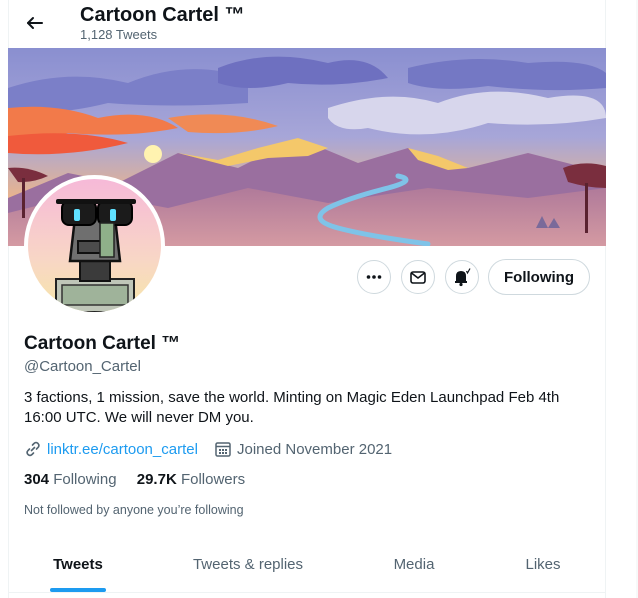 The height and width of the screenshot is (598, 638). I want to click on profile-joined-row: Joined November 2021, so click(303, 449).